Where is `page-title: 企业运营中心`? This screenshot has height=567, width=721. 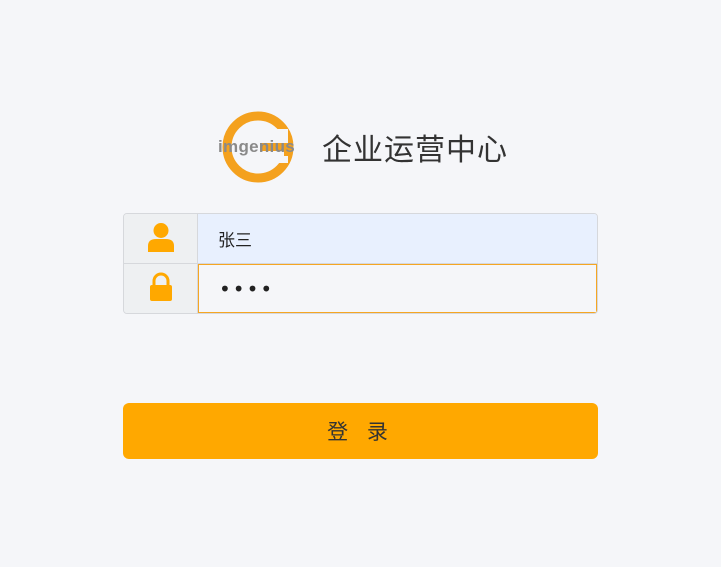 page-title: 企业运营中心 is located at coordinates (415, 150).